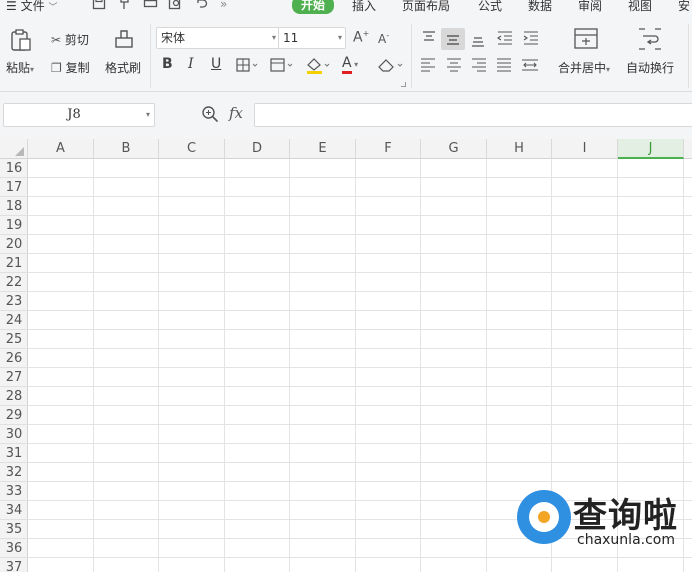 This screenshot has width=692, height=572. Describe the element at coordinates (167, 64) in the screenshot. I see `bold-button: B` at that location.